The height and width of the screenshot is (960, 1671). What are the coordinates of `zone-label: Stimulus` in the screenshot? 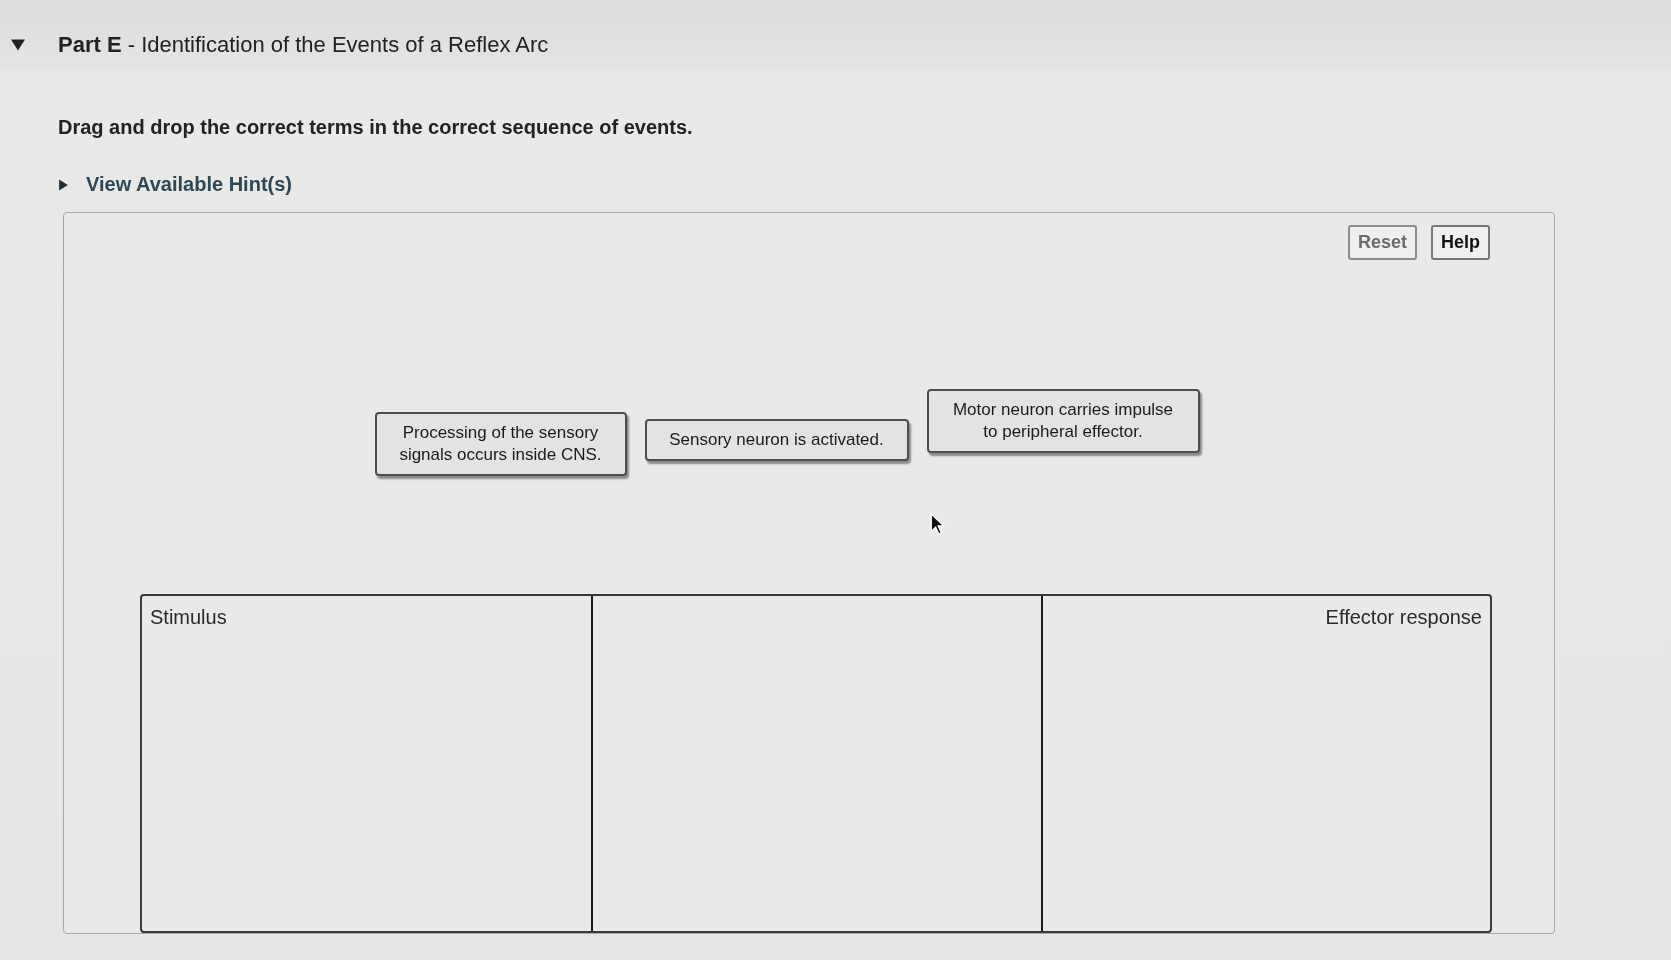 It's located at (188, 617).